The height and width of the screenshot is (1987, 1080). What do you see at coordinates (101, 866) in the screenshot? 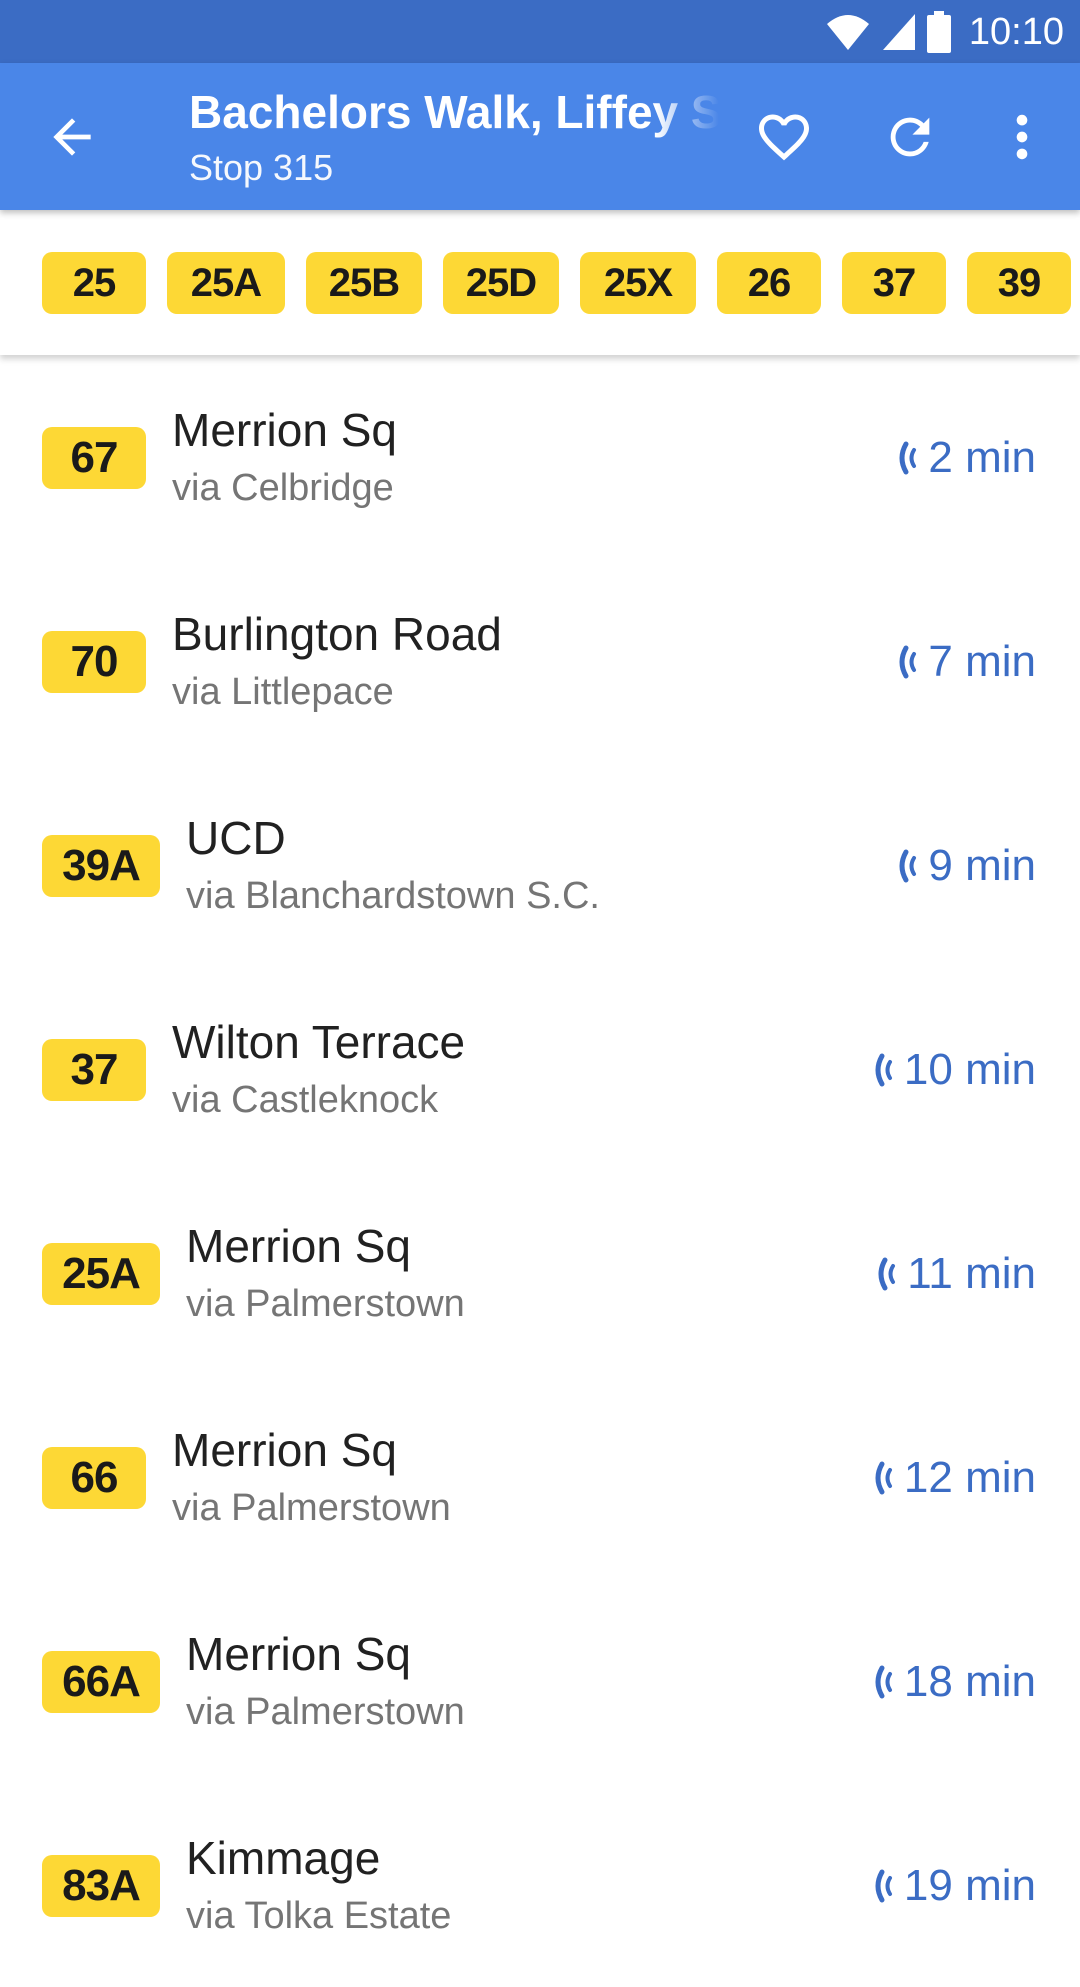
I see `route-badge: 39A` at bounding box center [101, 866].